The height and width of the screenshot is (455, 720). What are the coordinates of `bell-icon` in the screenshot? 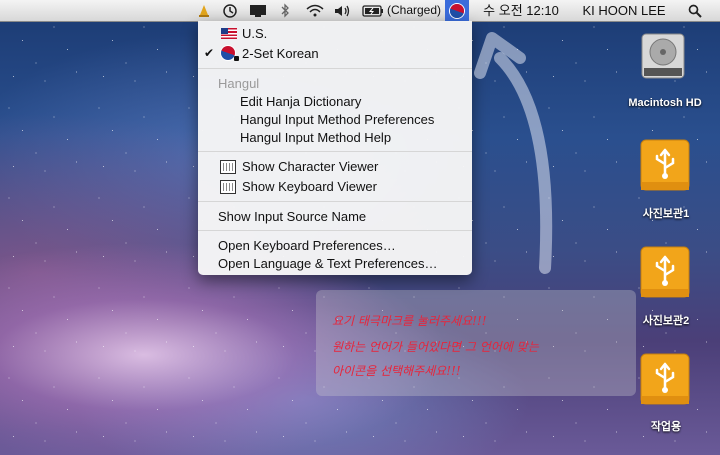 It's located at (204, 10).